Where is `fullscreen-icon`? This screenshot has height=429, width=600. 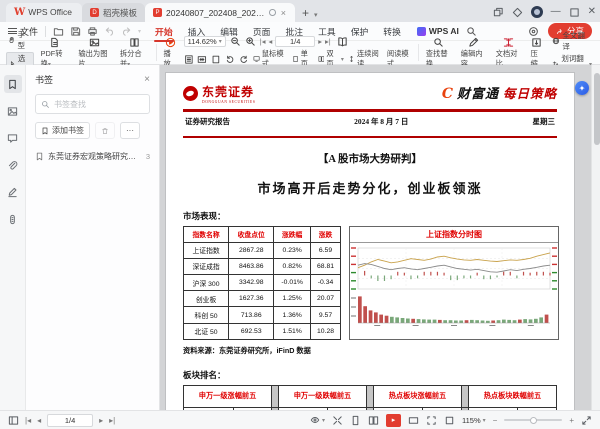 fullscreen-icon is located at coordinates (586, 420).